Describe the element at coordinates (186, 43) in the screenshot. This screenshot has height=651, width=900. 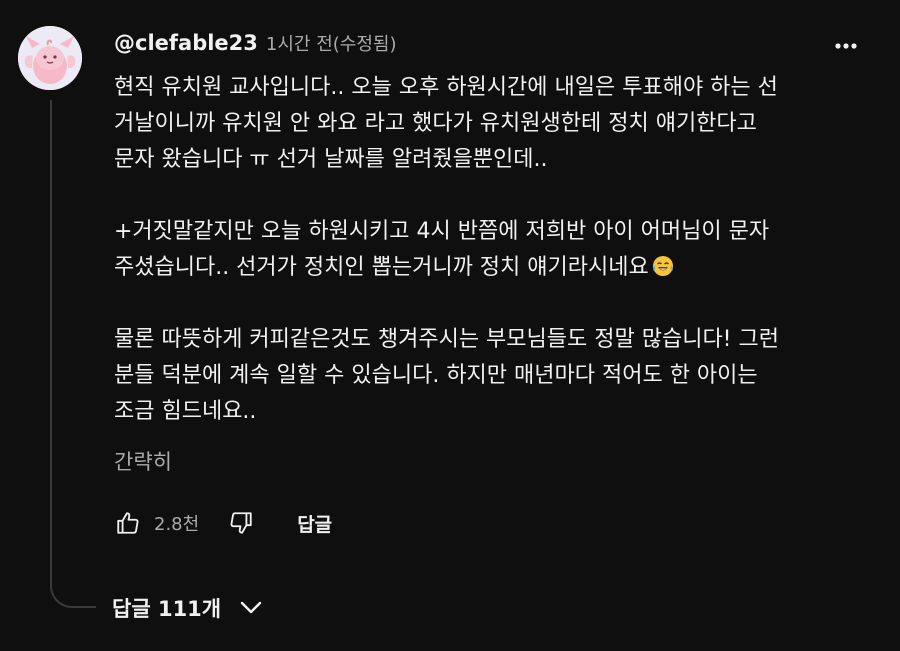
I see `author-name: @clefable23` at that location.